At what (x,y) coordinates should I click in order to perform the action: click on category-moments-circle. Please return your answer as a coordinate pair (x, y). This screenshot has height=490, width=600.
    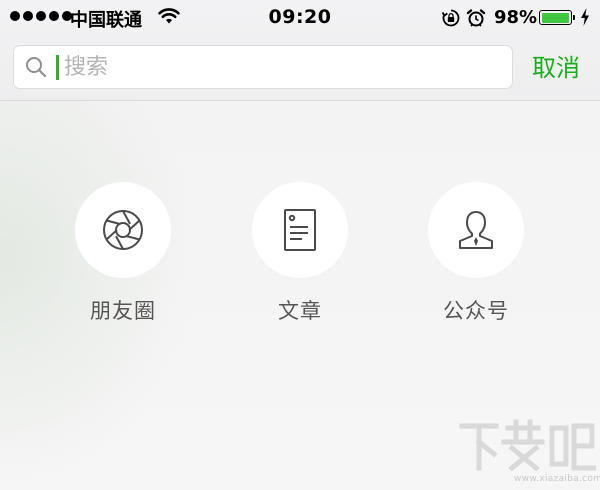
    Looking at the image, I should click on (123, 230).